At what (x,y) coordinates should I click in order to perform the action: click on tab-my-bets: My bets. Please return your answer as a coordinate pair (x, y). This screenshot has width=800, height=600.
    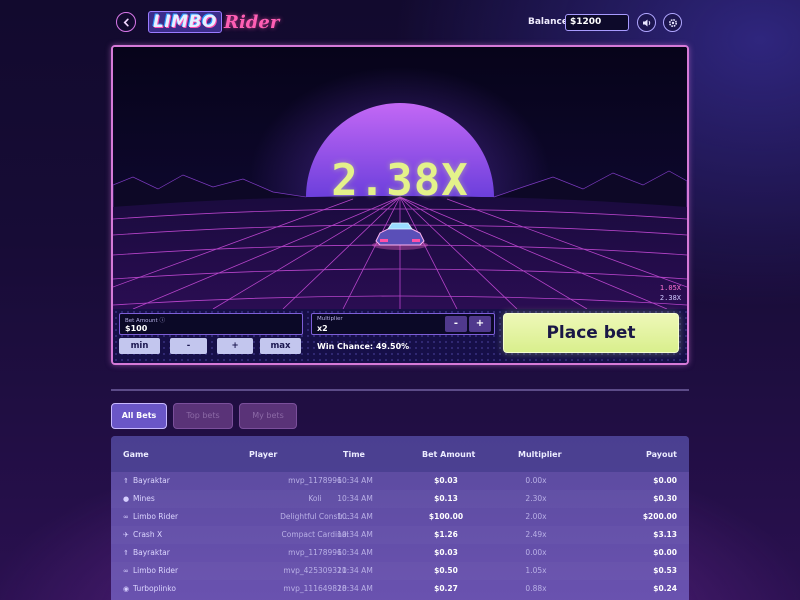
    Looking at the image, I should click on (268, 416).